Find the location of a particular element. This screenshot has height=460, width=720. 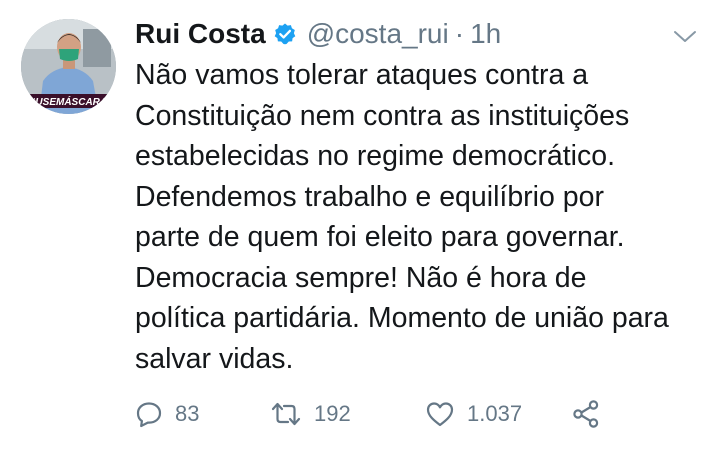

like-button: 1.037 is located at coordinates (473, 414).